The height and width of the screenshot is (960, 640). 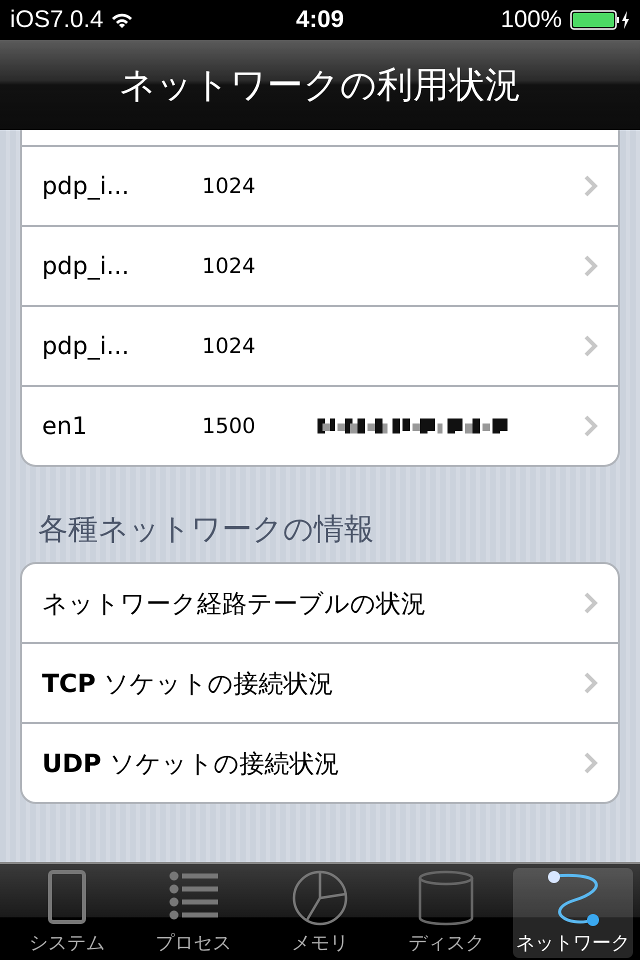 I want to click on battery-icon, so click(x=600, y=20).